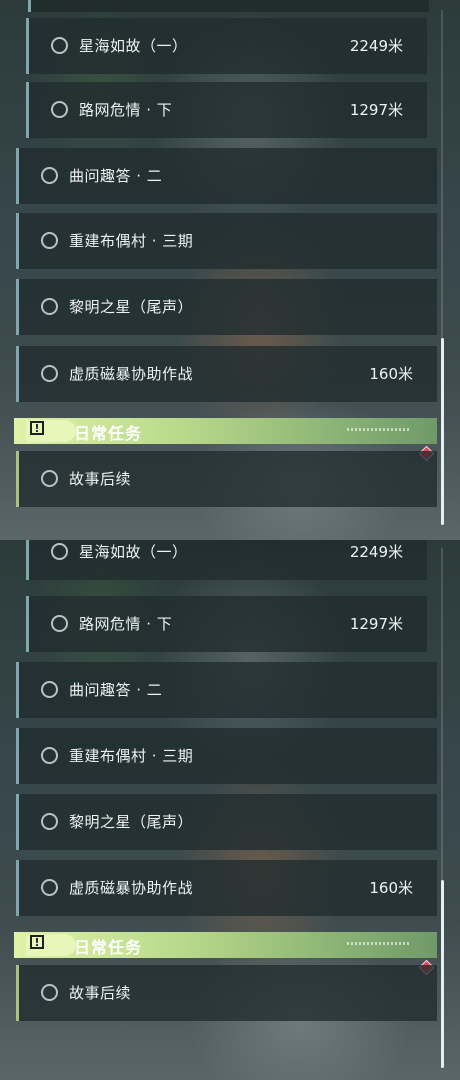  I want to click on list-item-partial, so click(228, 6).